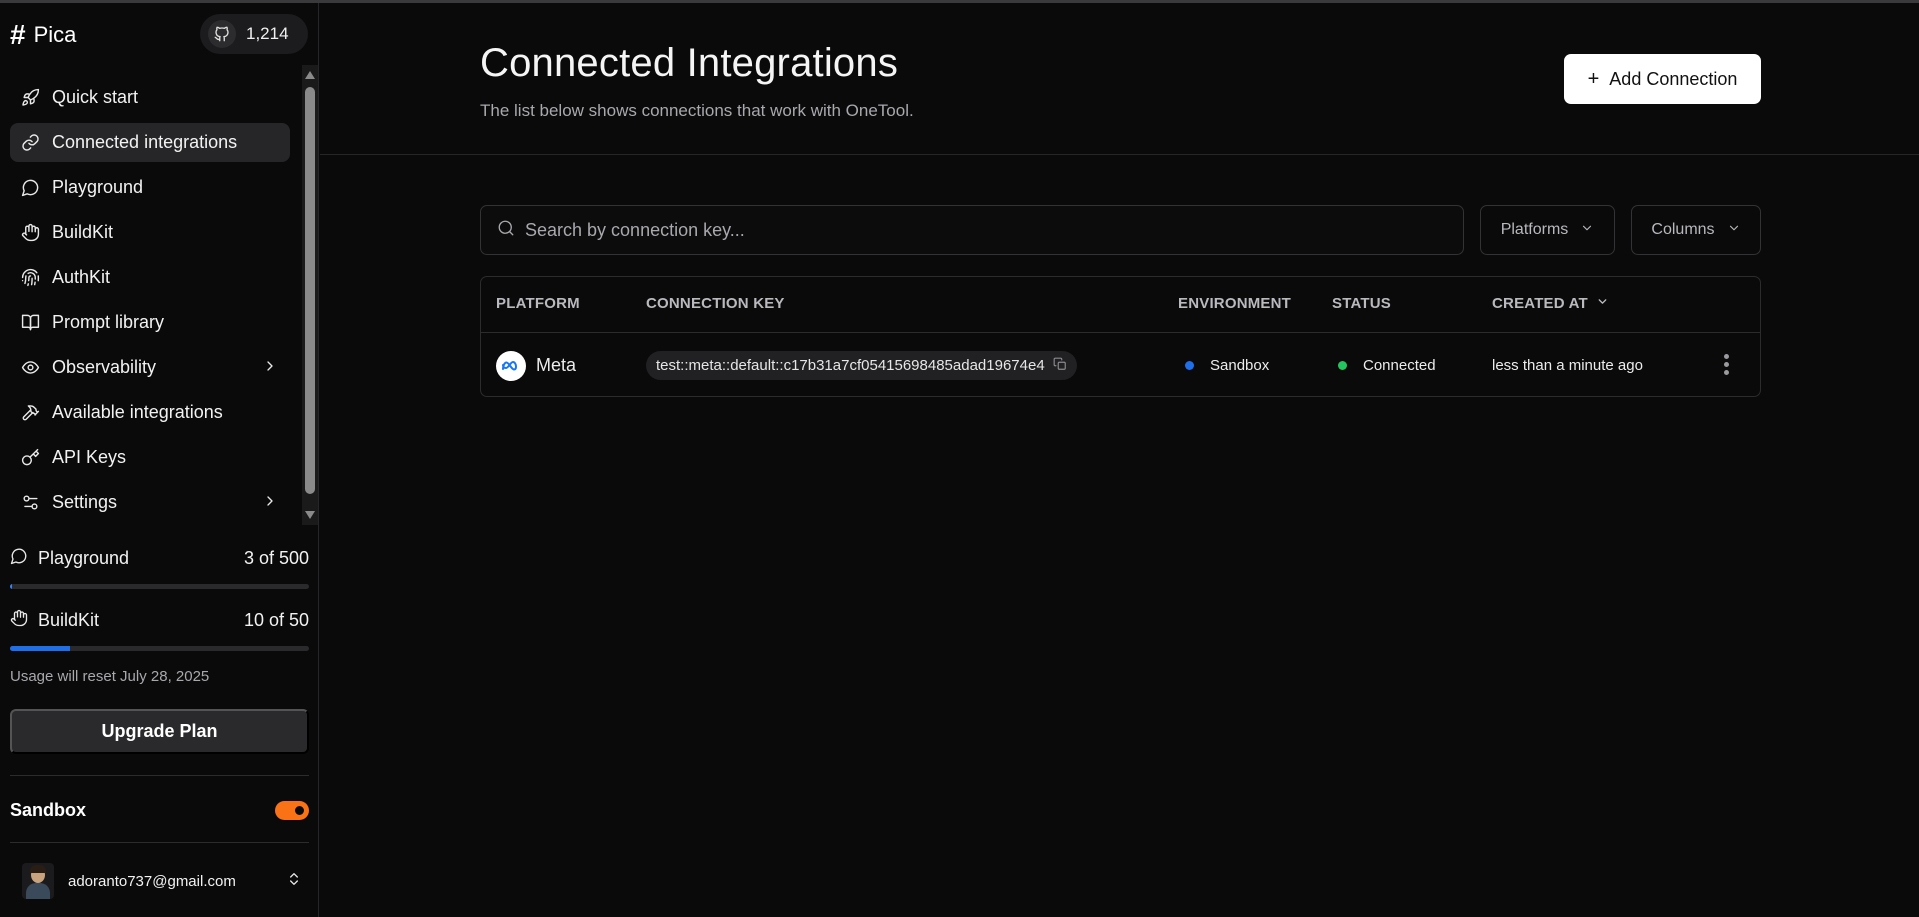 The image size is (1919, 917). I want to click on user-email: adoranto737@gmail.com, so click(152, 881).